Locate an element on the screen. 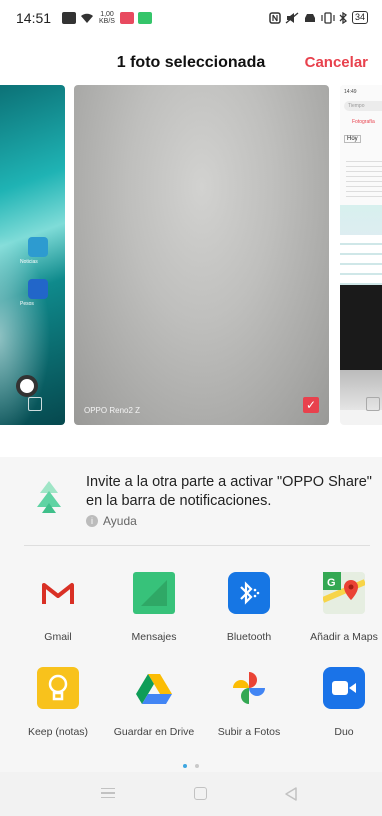 This screenshot has width=382, height=816. photos-icon is located at coordinates (249, 688).